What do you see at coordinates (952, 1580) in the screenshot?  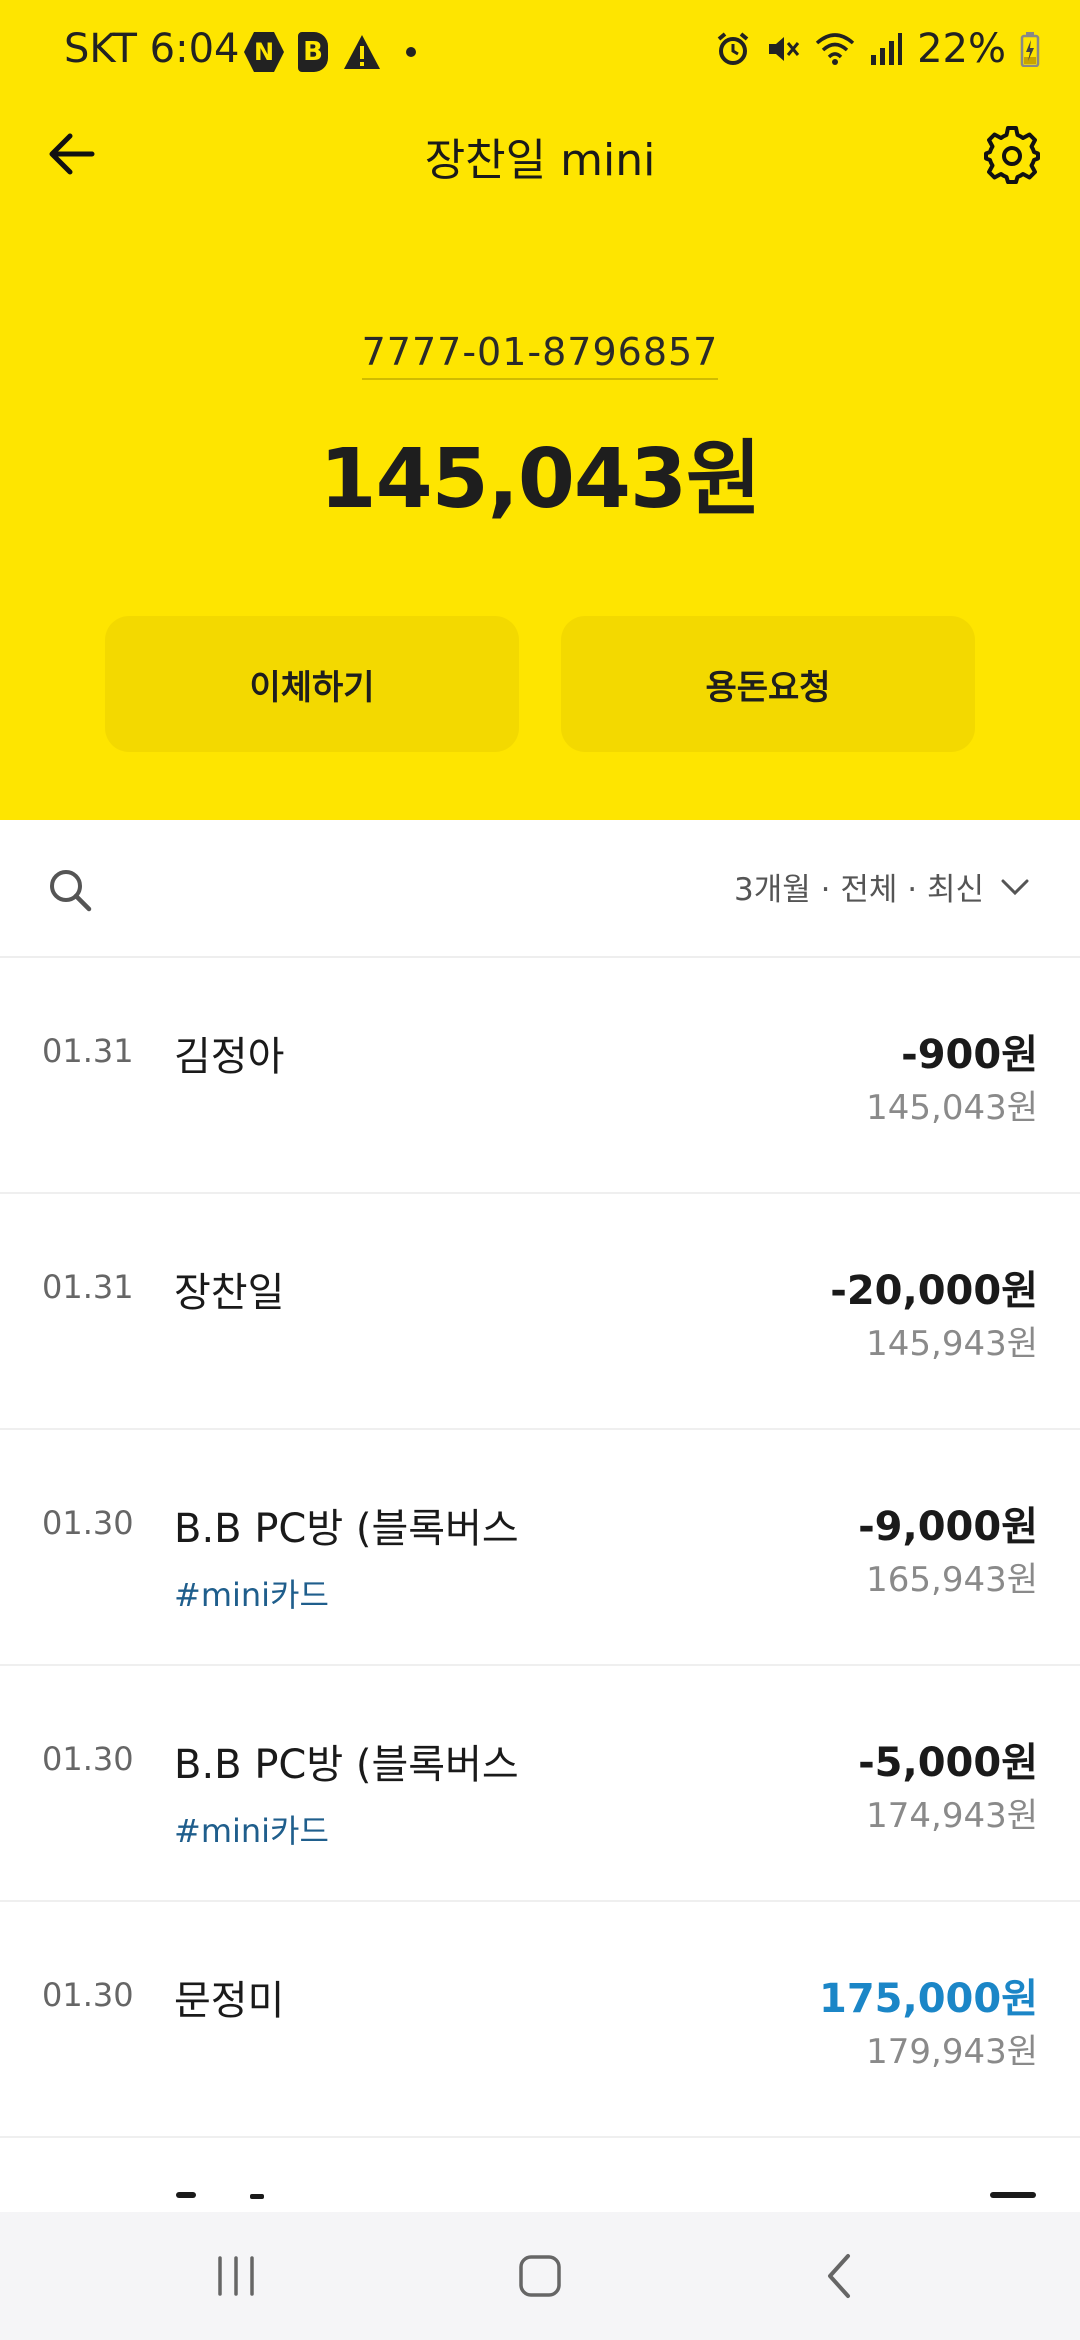 I see `transaction-balance: 165,943원` at bounding box center [952, 1580].